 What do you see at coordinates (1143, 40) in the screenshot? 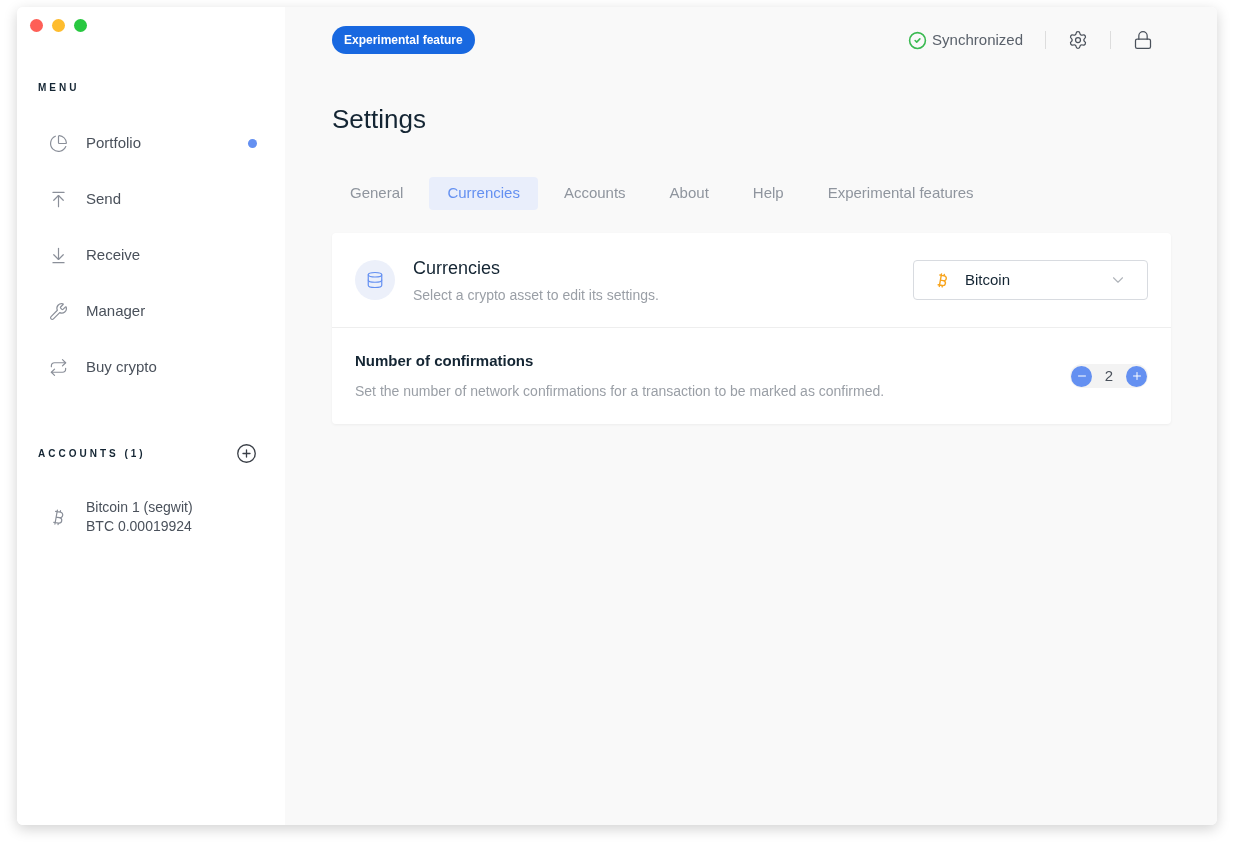
I see `lock-icon` at bounding box center [1143, 40].